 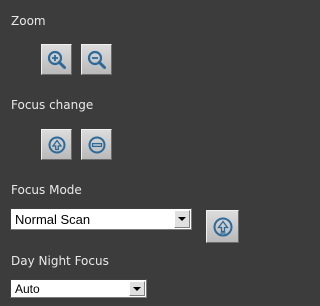 I want to click on focus-minus-icon, so click(x=96, y=144).